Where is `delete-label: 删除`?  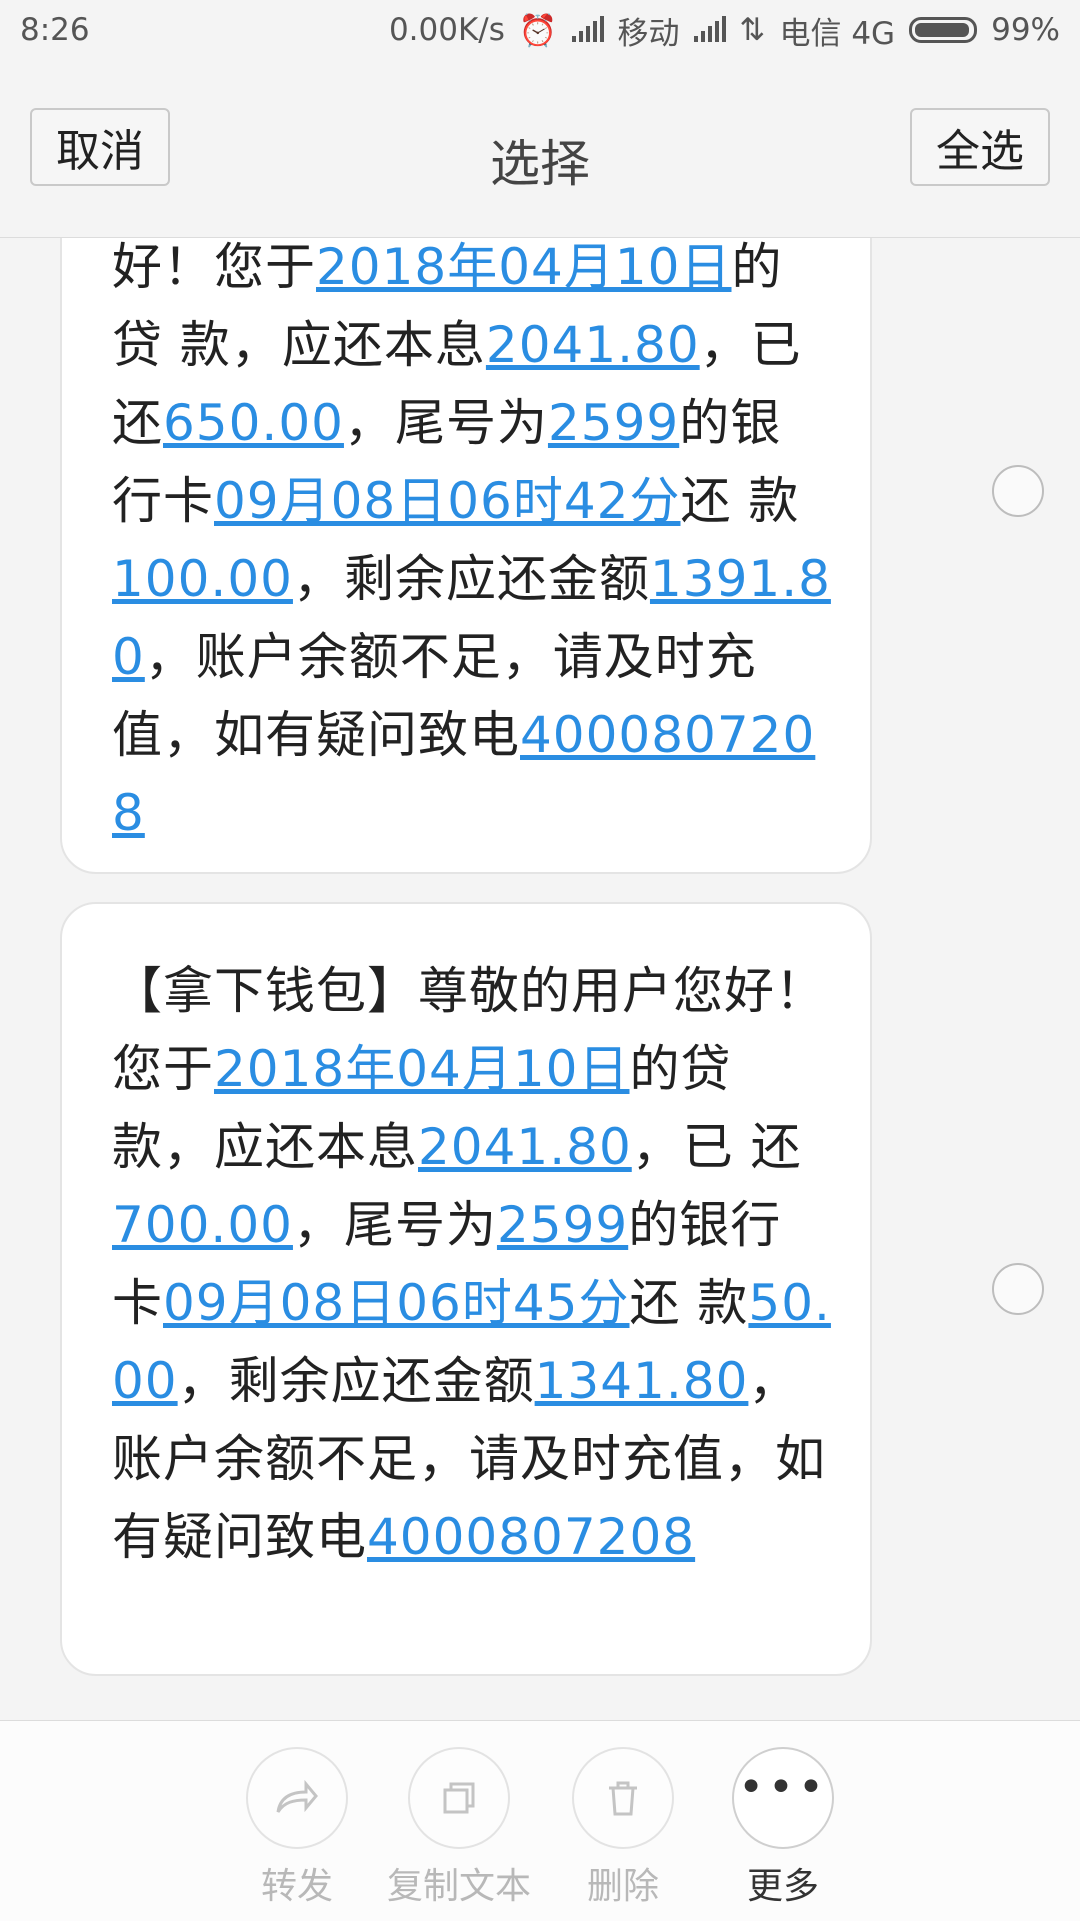 delete-label: 删除 is located at coordinates (622, 1886).